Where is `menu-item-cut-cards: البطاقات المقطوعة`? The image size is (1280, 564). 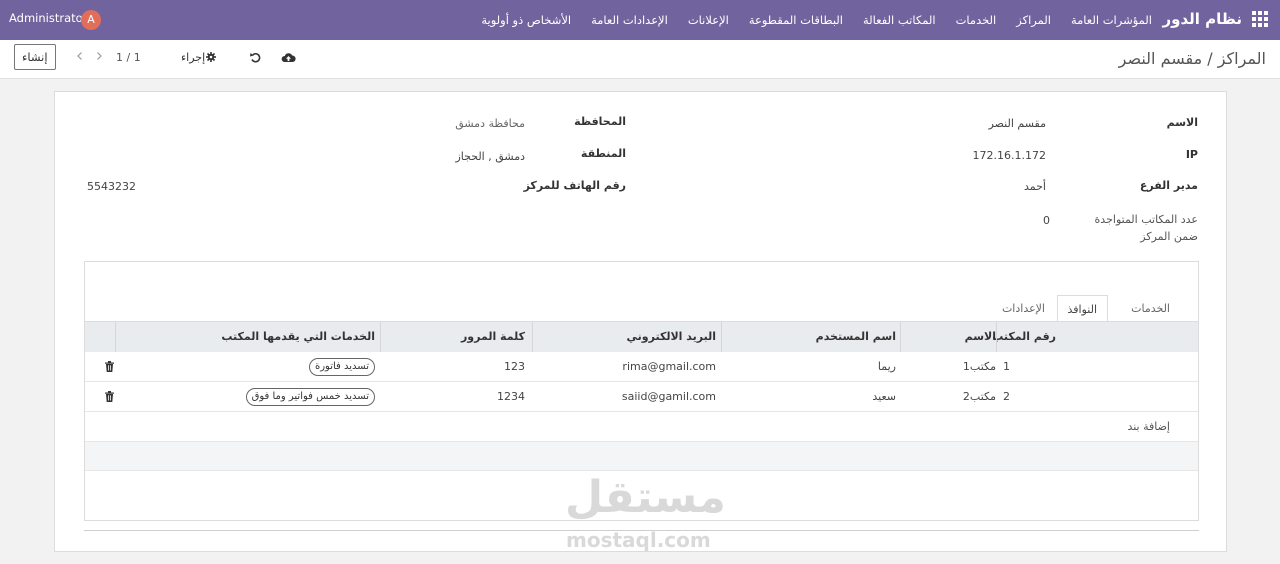 menu-item-cut-cards: البطاقات المقطوعة is located at coordinates (796, 20).